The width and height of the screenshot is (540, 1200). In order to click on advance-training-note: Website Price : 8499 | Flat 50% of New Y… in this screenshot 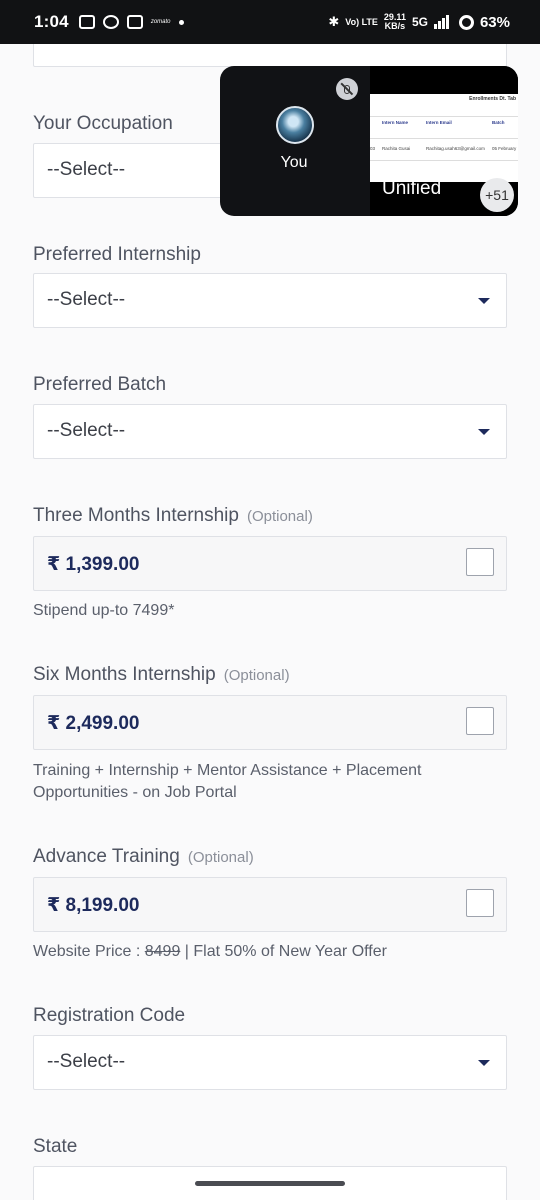, I will do `click(268, 952)`.